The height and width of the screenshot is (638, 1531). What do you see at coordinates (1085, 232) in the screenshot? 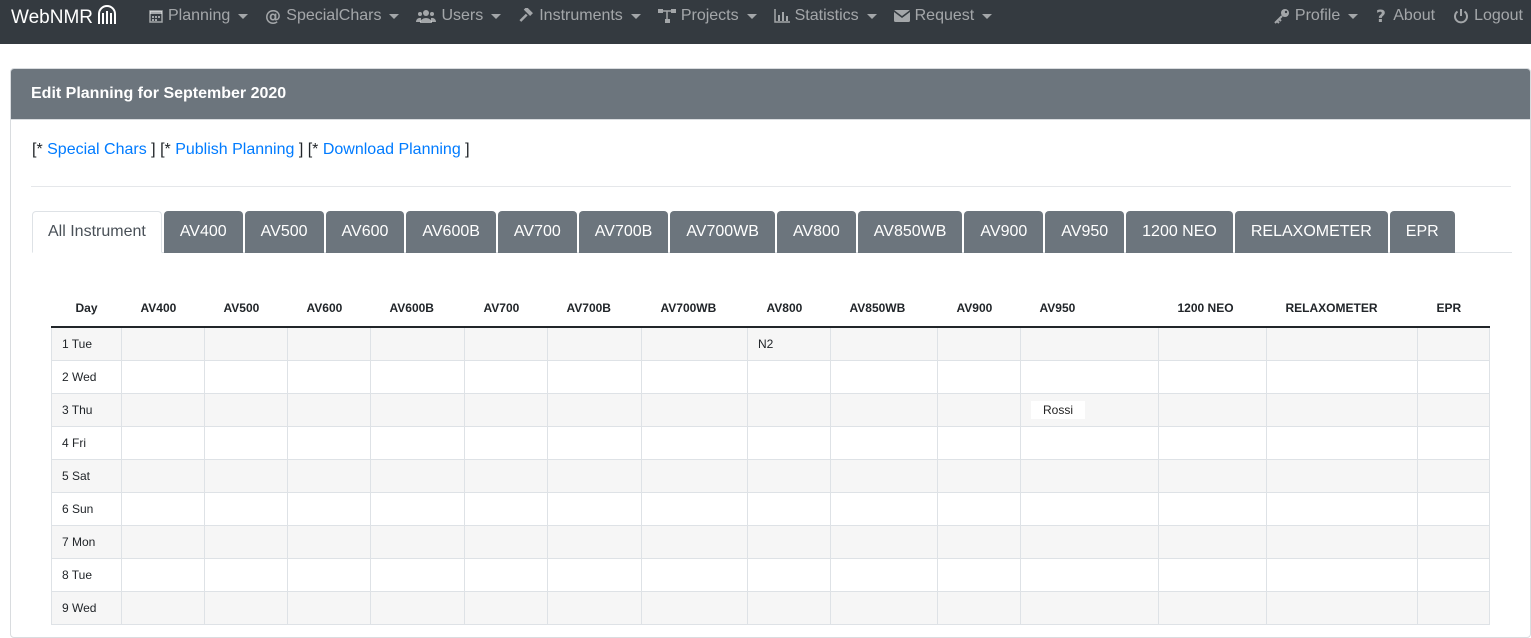
I see `tab-av950: AV950` at bounding box center [1085, 232].